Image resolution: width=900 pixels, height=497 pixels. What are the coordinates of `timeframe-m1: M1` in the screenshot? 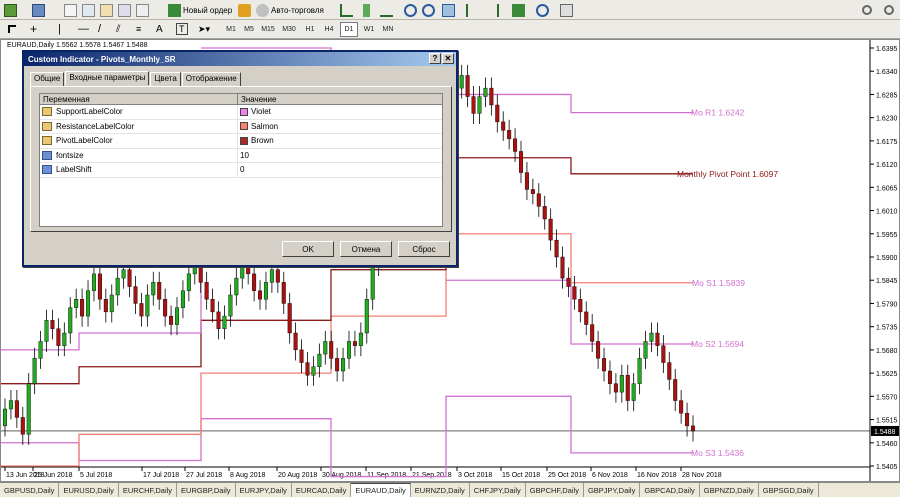 It's located at (231, 29).